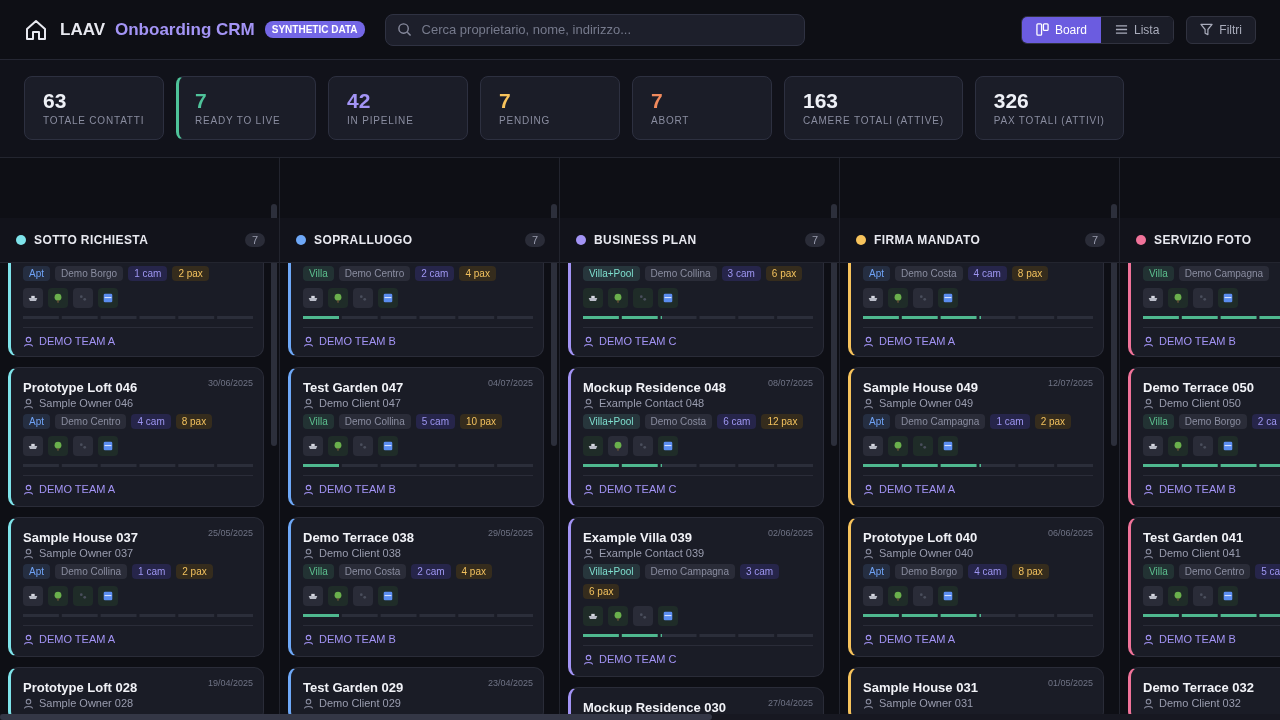 This screenshot has height=720, width=1280. What do you see at coordinates (652, 403) in the screenshot?
I see `owner-name: Example Contact 048` at bounding box center [652, 403].